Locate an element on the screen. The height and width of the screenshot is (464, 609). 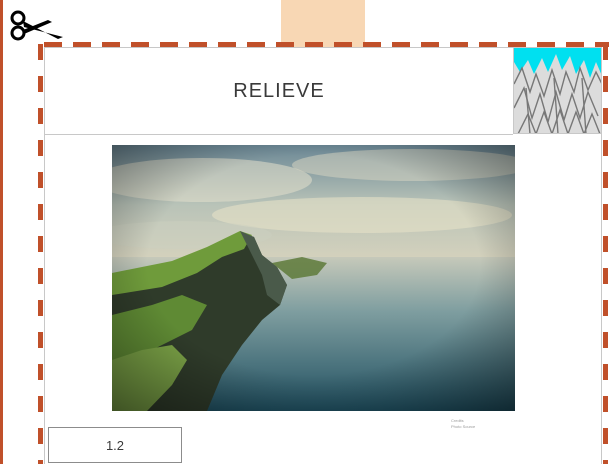
tab-strip is located at coordinates (323, 24).